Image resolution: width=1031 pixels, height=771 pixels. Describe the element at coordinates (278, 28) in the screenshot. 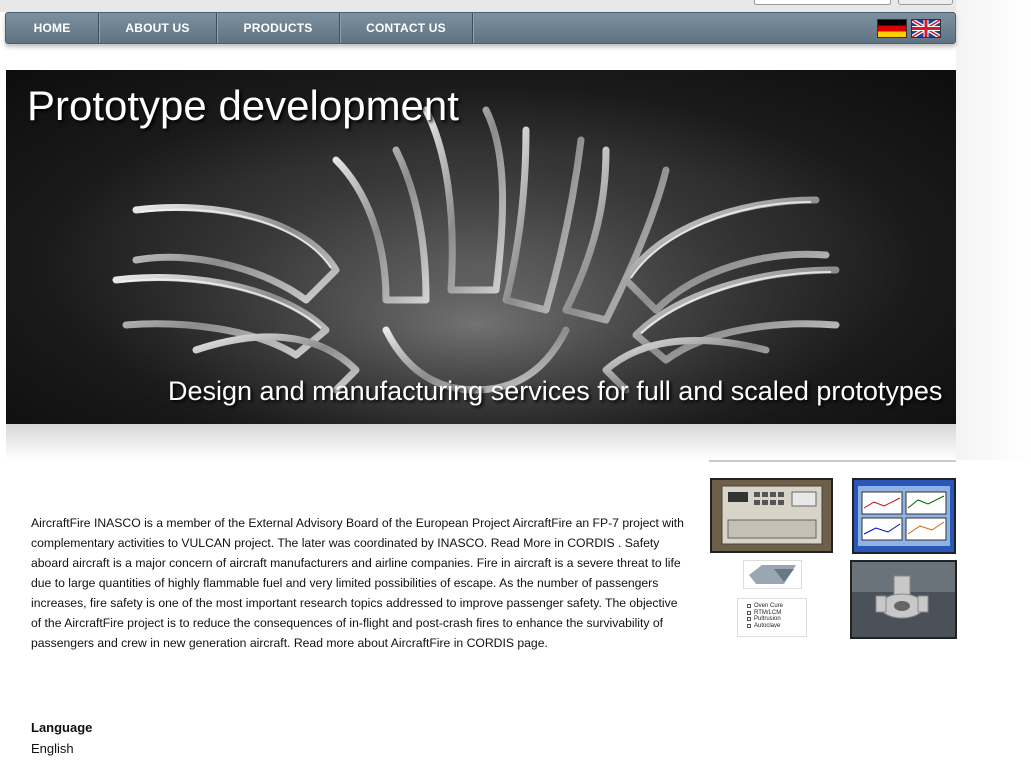

I see `nav-products: PRODUCTS` at that location.